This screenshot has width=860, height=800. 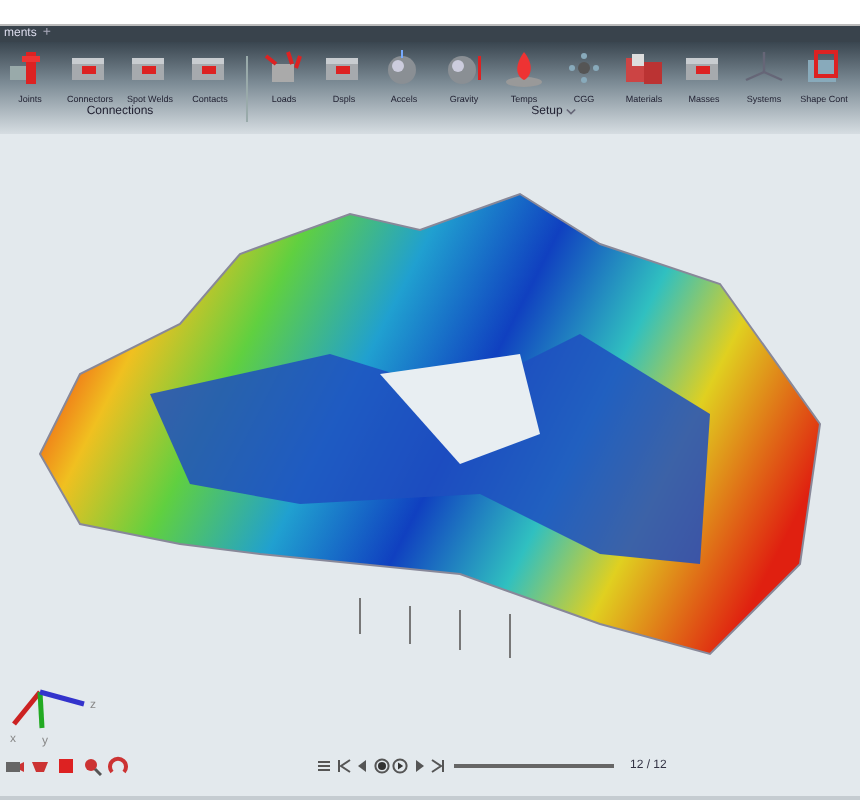 What do you see at coordinates (524, 68) in the screenshot?
I see `flame-icon` at bounding box center [524, 68].